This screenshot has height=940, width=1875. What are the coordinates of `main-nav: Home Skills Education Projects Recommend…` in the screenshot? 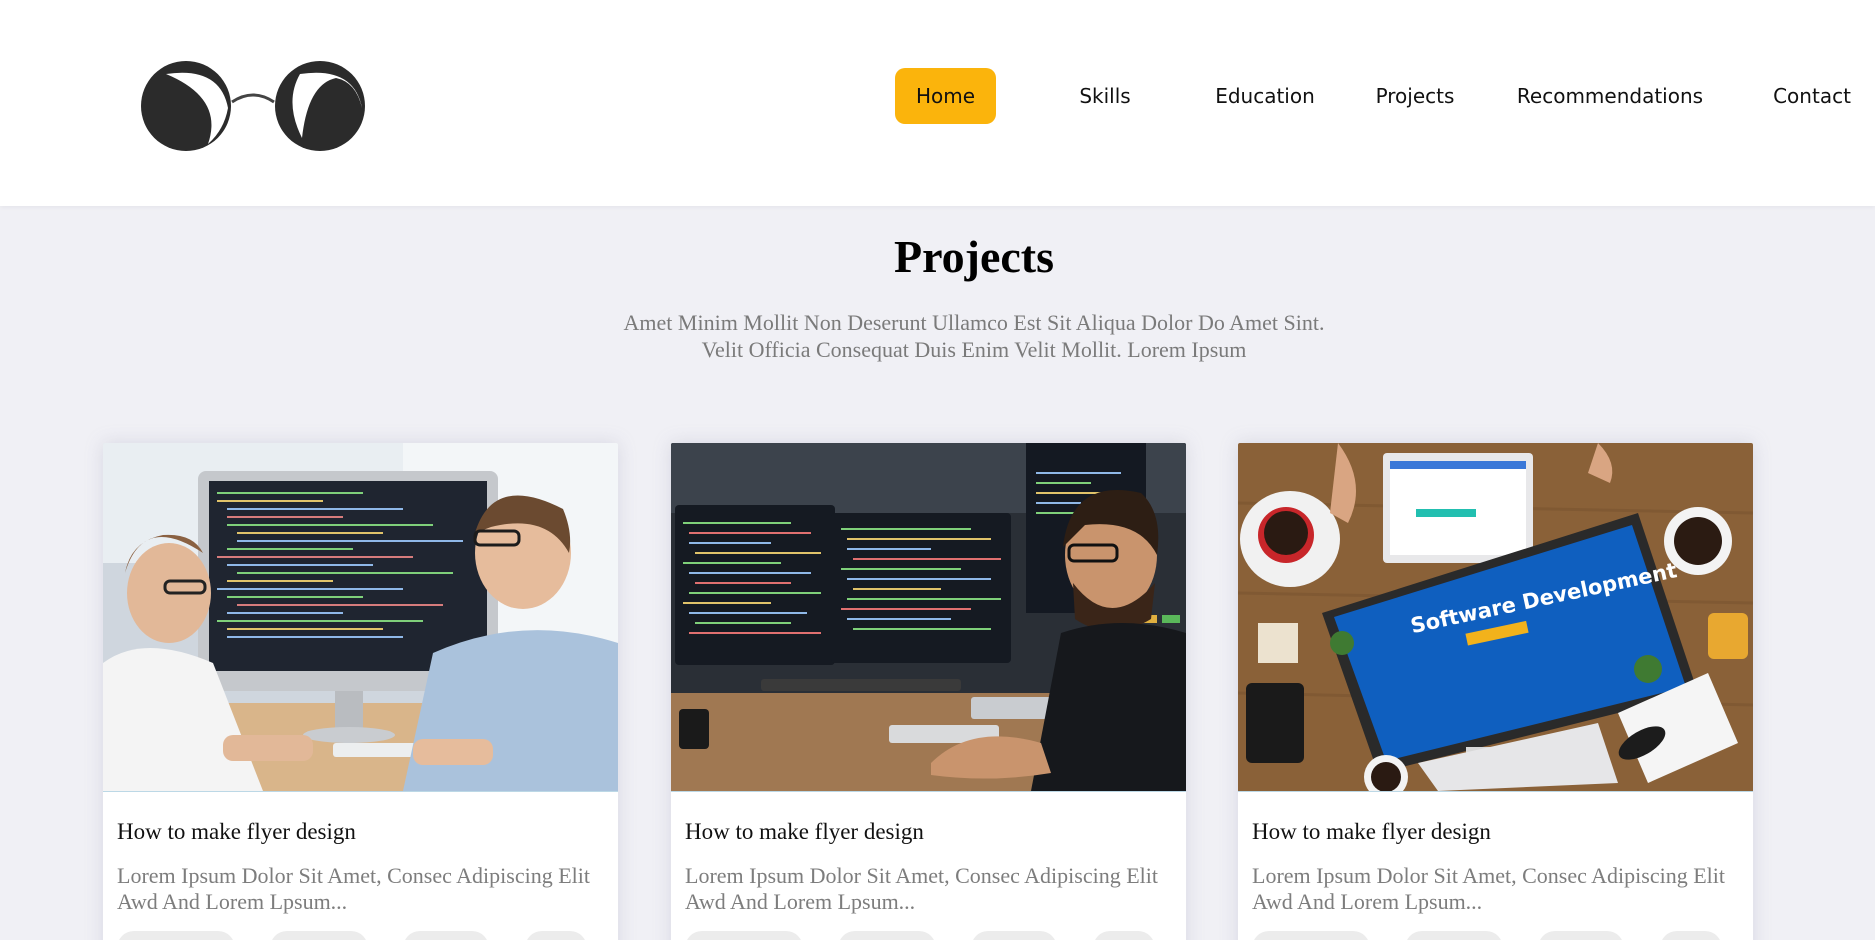 It's located at (937, 96).